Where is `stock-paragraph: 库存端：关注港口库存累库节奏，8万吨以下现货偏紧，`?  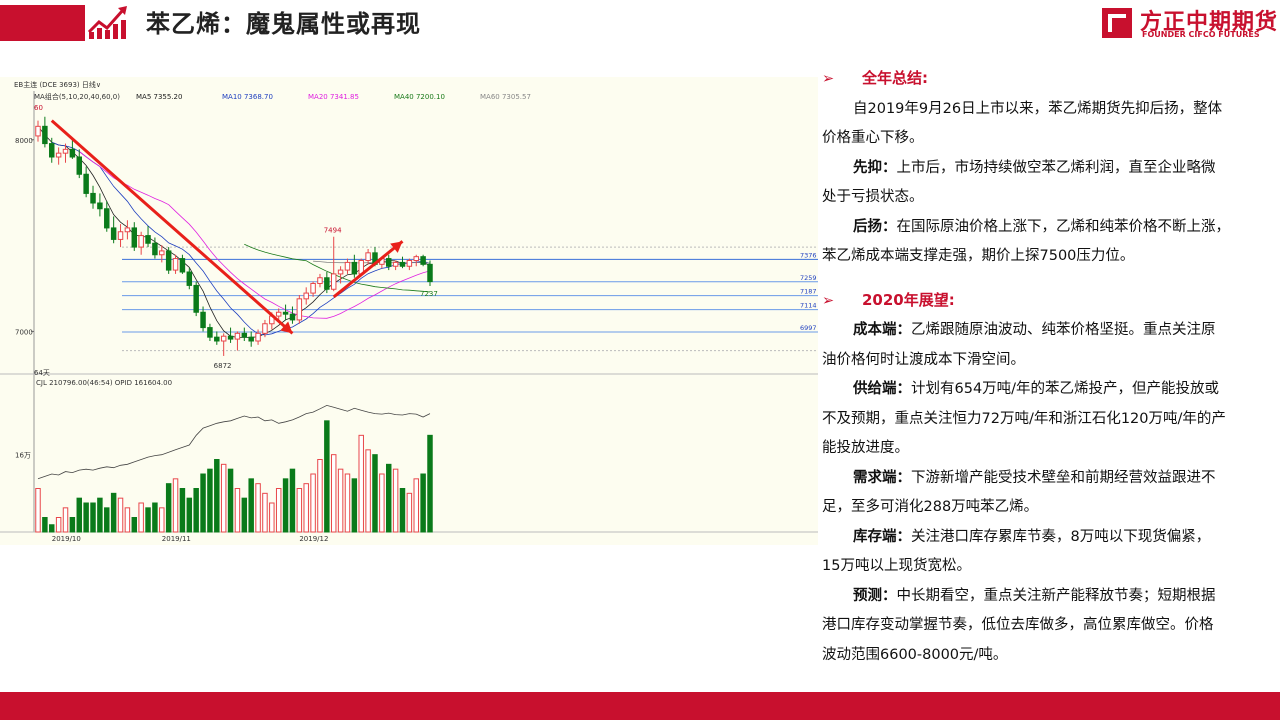
stock-paragraph: 库存端：关注港口库存累库节奏，8万吨以下现货偏紧， is located at coordinates (1032, 536).